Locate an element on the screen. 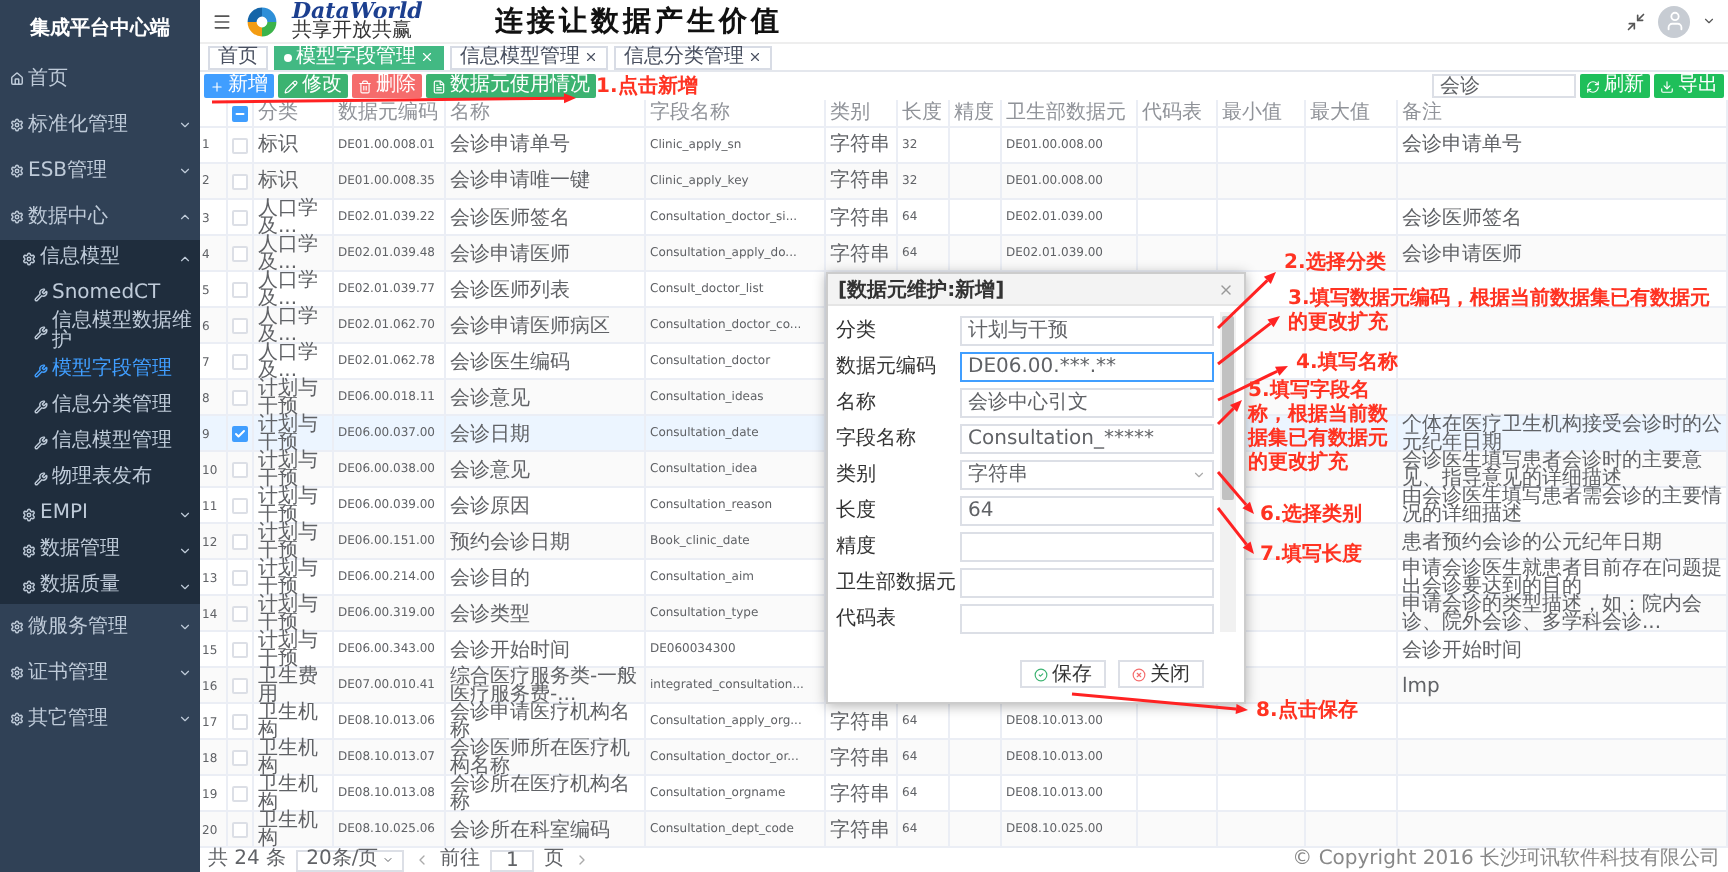  annotation: 1.点击新增 is located at coordinates (647, 88).